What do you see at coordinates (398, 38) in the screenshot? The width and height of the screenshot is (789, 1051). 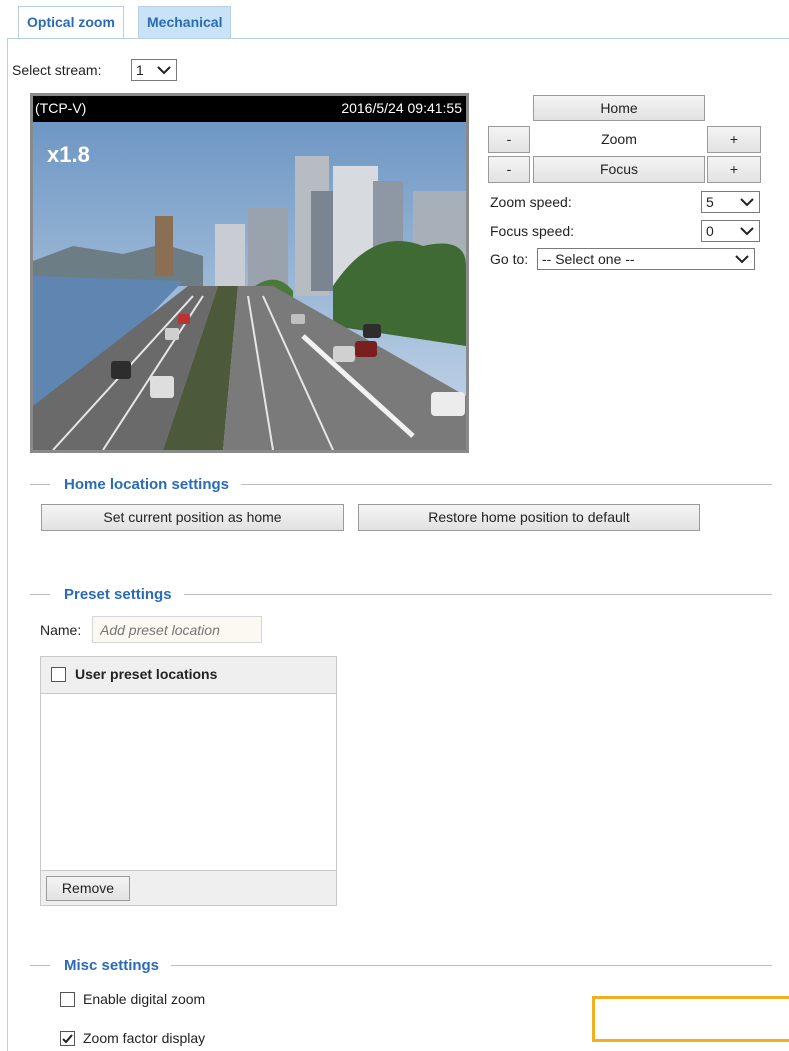 I see `tab-divider` at bounding box center [398, 38].